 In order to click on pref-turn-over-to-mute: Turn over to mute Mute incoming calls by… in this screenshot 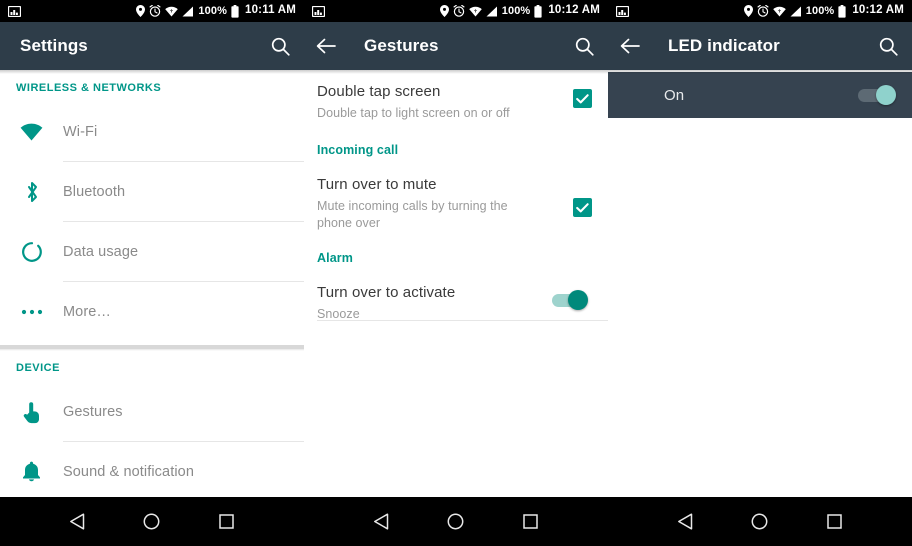, I will do `click(456, 197)`.